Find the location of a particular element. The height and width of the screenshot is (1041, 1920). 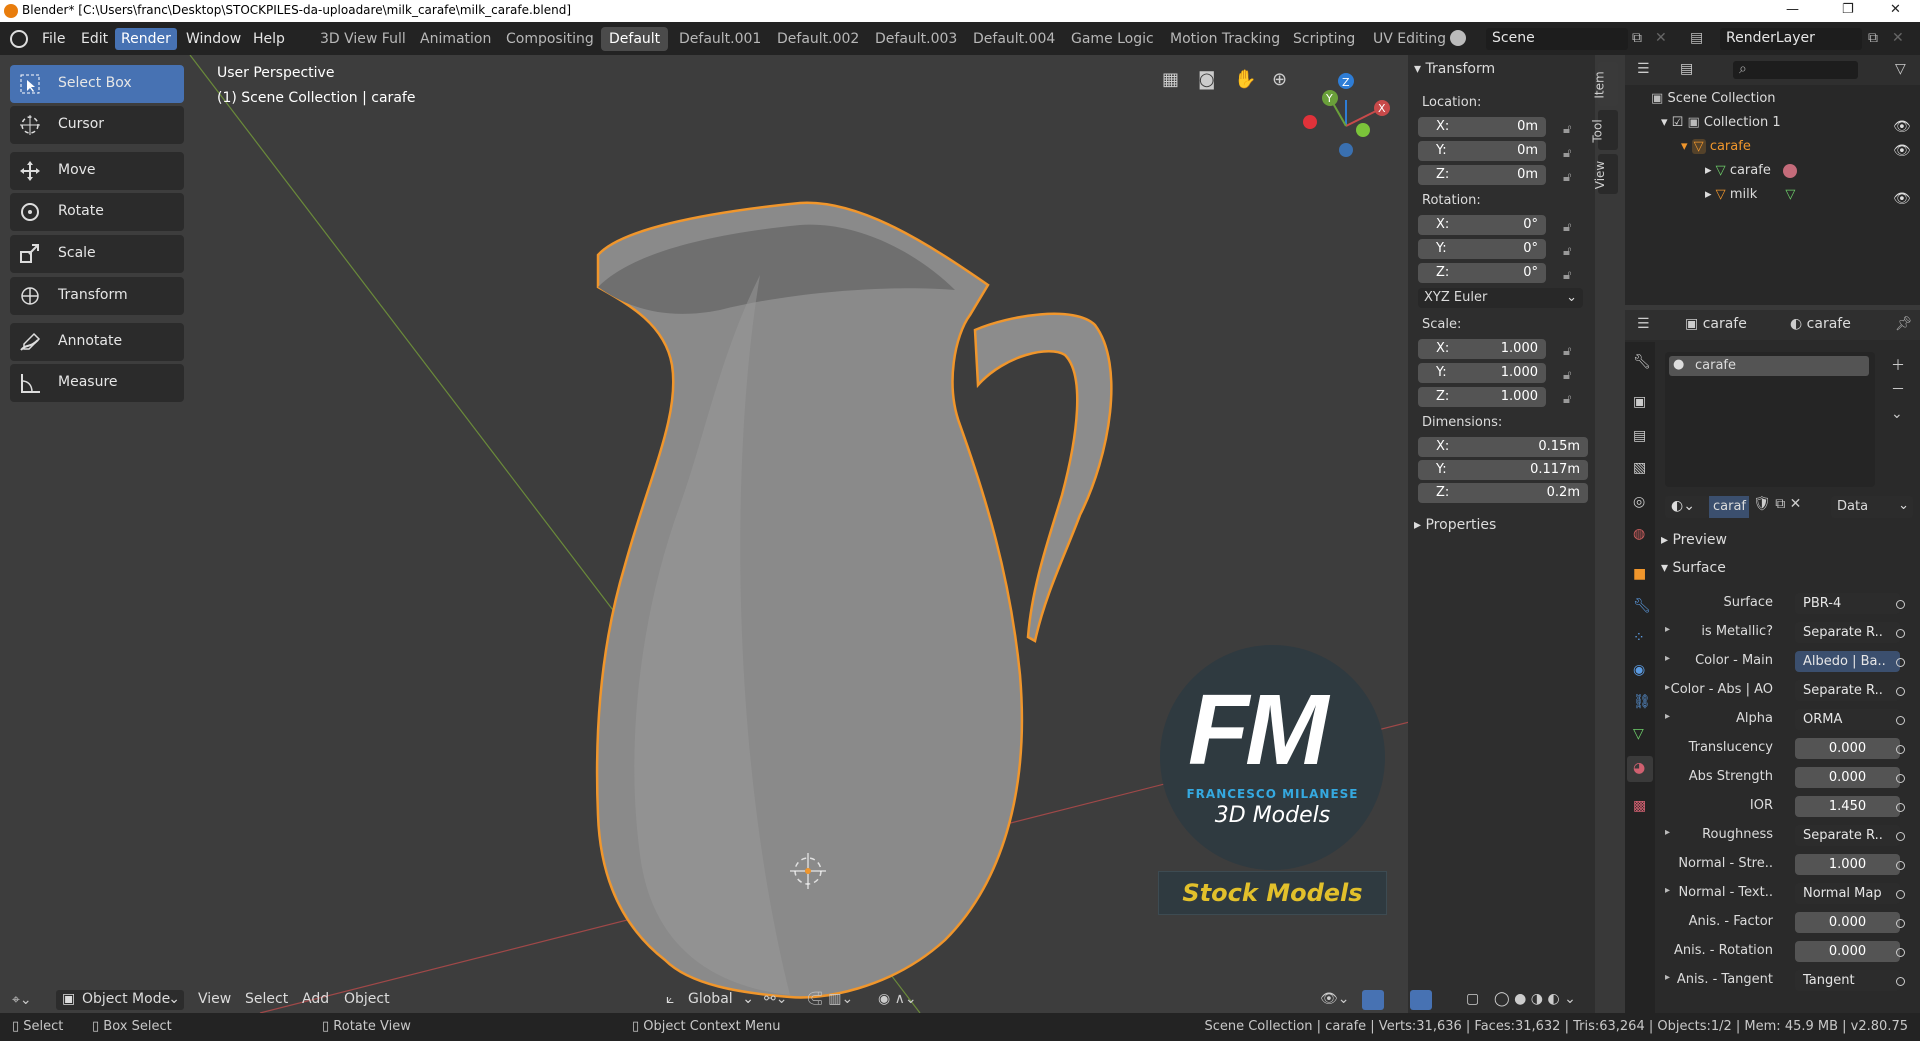

outliner-scene-collection: ▣ Scene Collection is located at coordinates (1713, 98).